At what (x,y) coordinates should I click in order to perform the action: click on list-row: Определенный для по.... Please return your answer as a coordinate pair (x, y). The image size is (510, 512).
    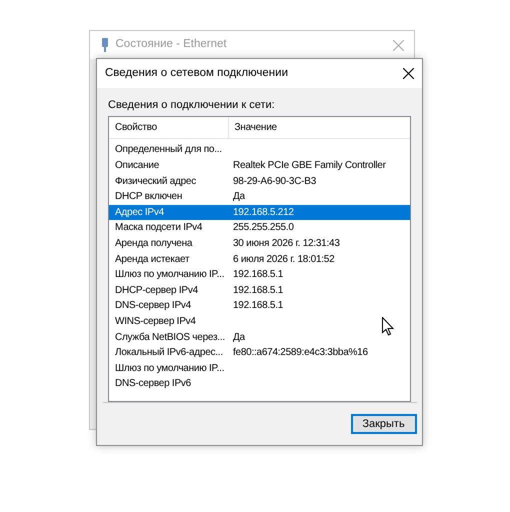
    Looking at the image, I should click on (259, 150).